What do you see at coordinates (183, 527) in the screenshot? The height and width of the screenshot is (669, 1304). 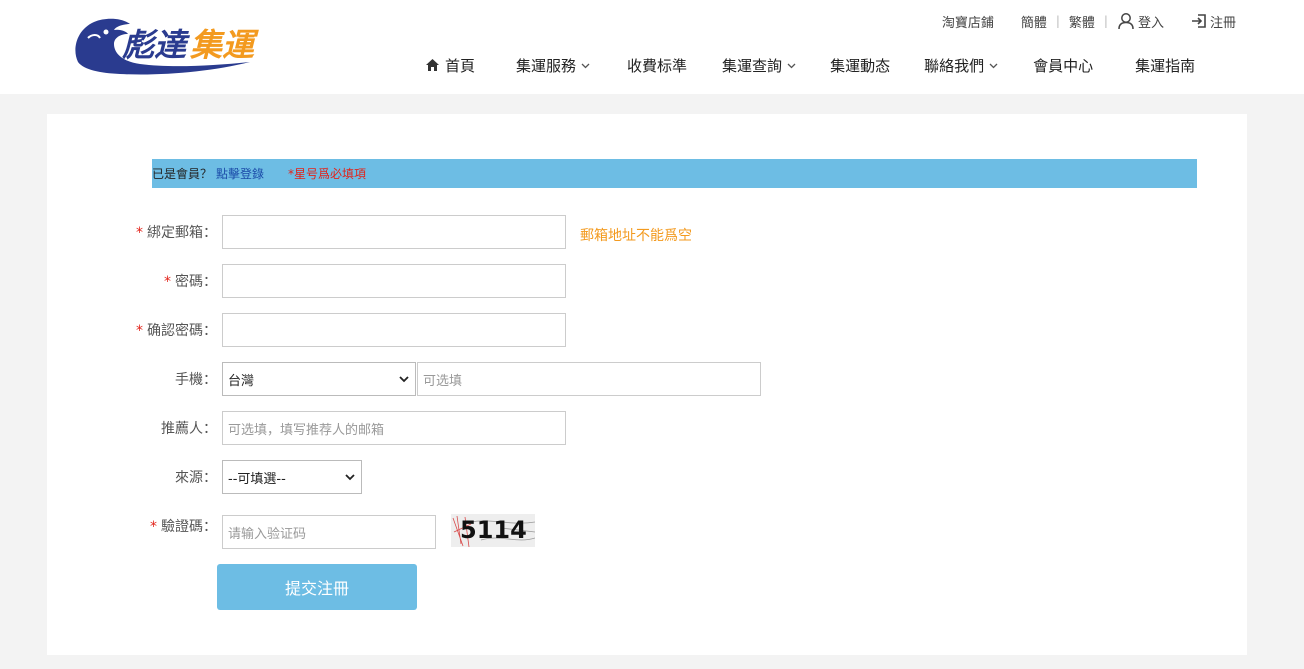 I see `captcha-label: * 驗證碼：` at bounding box center [183, 527].